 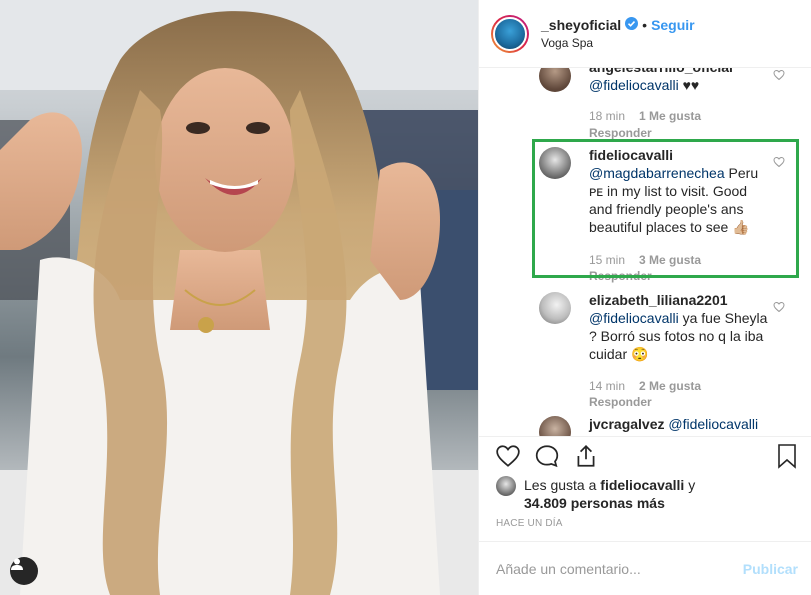 What do you see at coordinates (673, 25) in the screenshot?
I see `follow-button: Seguir` at bounding box center [673, 25].